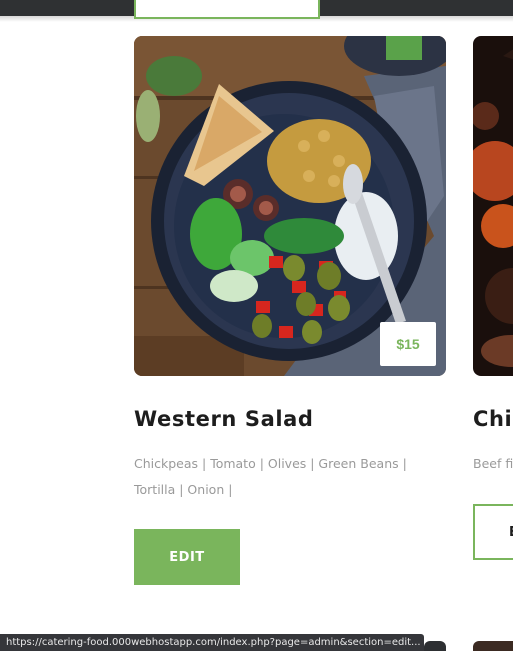 The image size is (513, 651). I want to click on chili-photo, so click(493, 206).